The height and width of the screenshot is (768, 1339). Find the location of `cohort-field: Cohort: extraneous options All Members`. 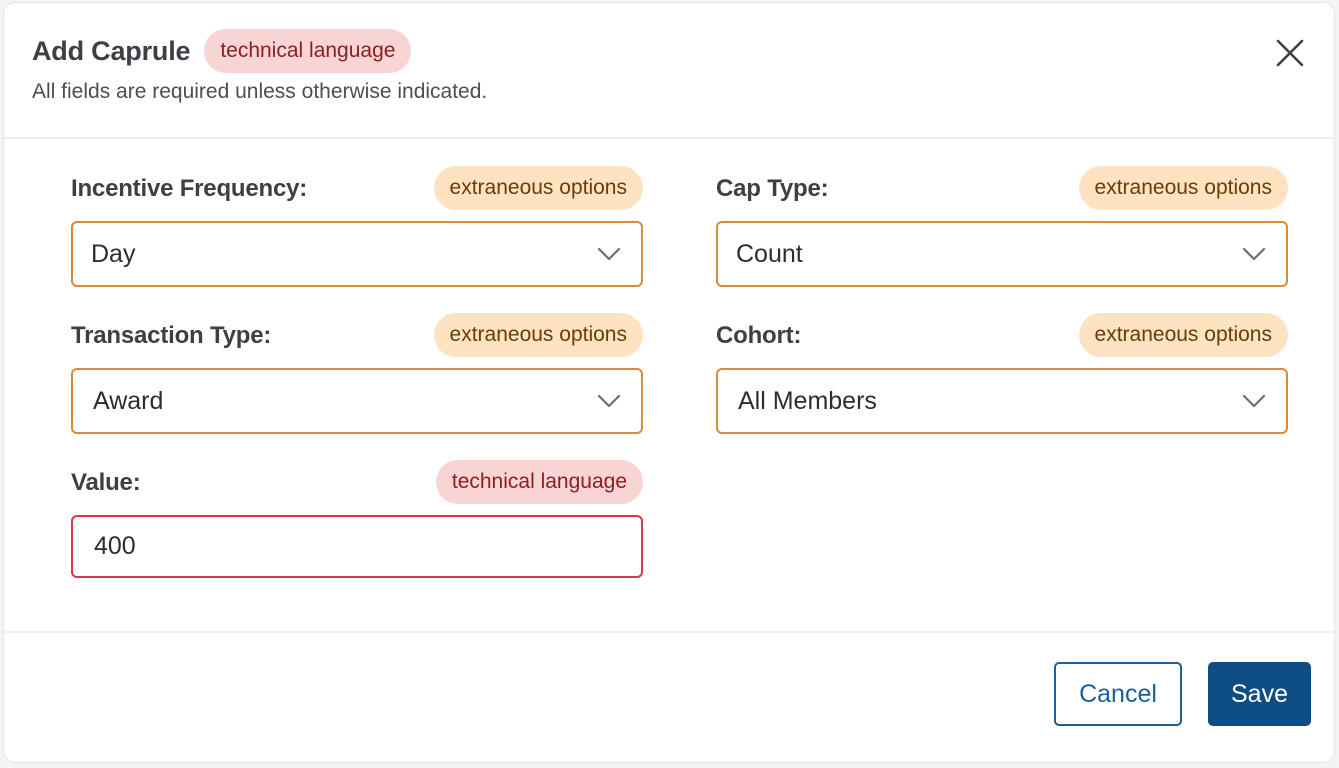

cohort-field: Cohort: extraneous options All Members is located at coordinates (1002, 373).